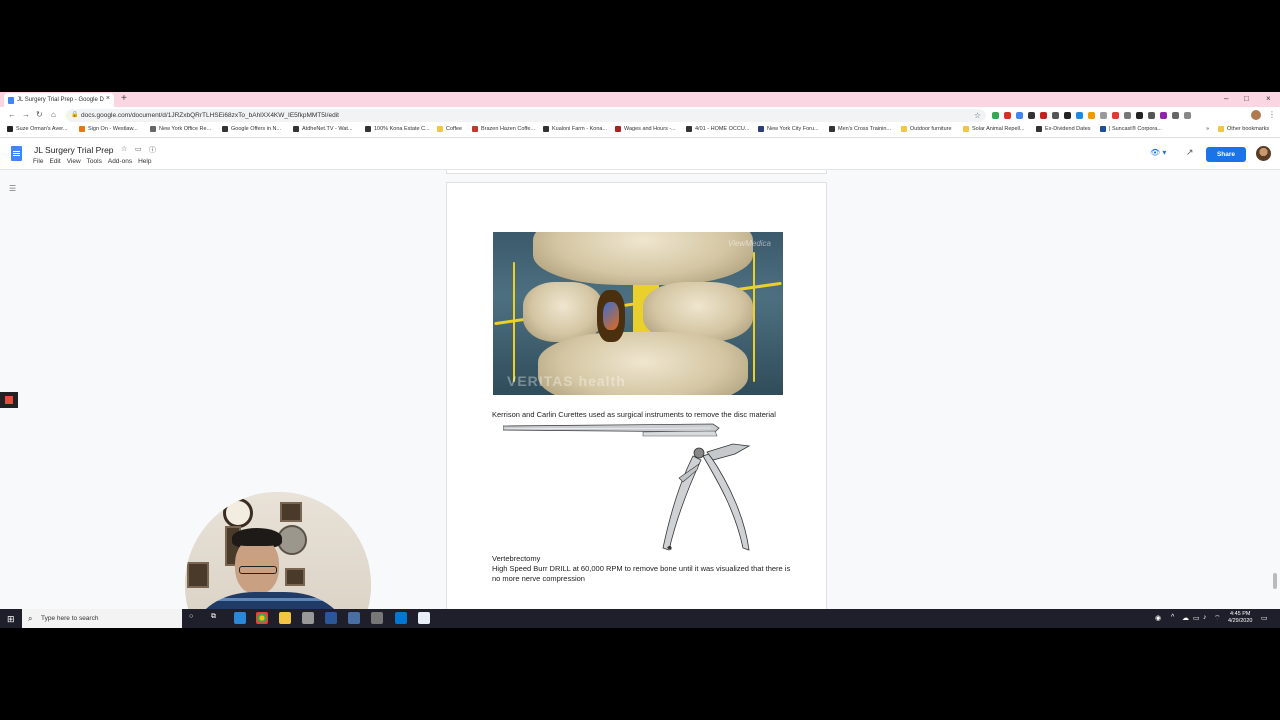  Describe the element at coordinates (401, 618) in the screenshot. I see `skype-icon` at that location.